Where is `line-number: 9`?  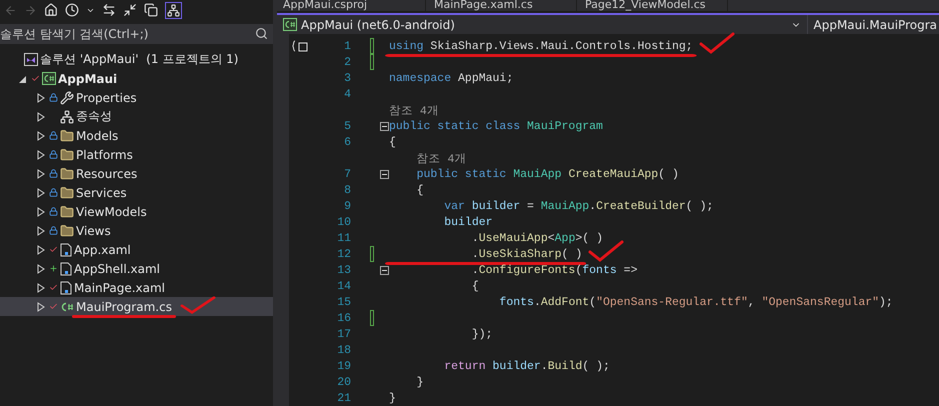 line-number: 9 is located at coordinates (347, 206).